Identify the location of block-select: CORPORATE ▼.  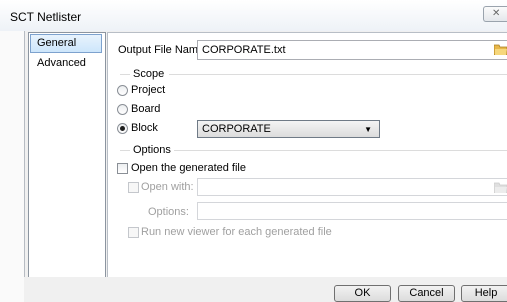
(288, 129).